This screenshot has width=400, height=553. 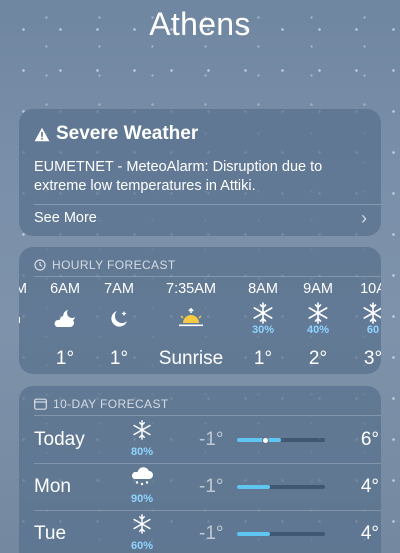 I want to click on snow-cloud-icon, so click(x=142, y=476).